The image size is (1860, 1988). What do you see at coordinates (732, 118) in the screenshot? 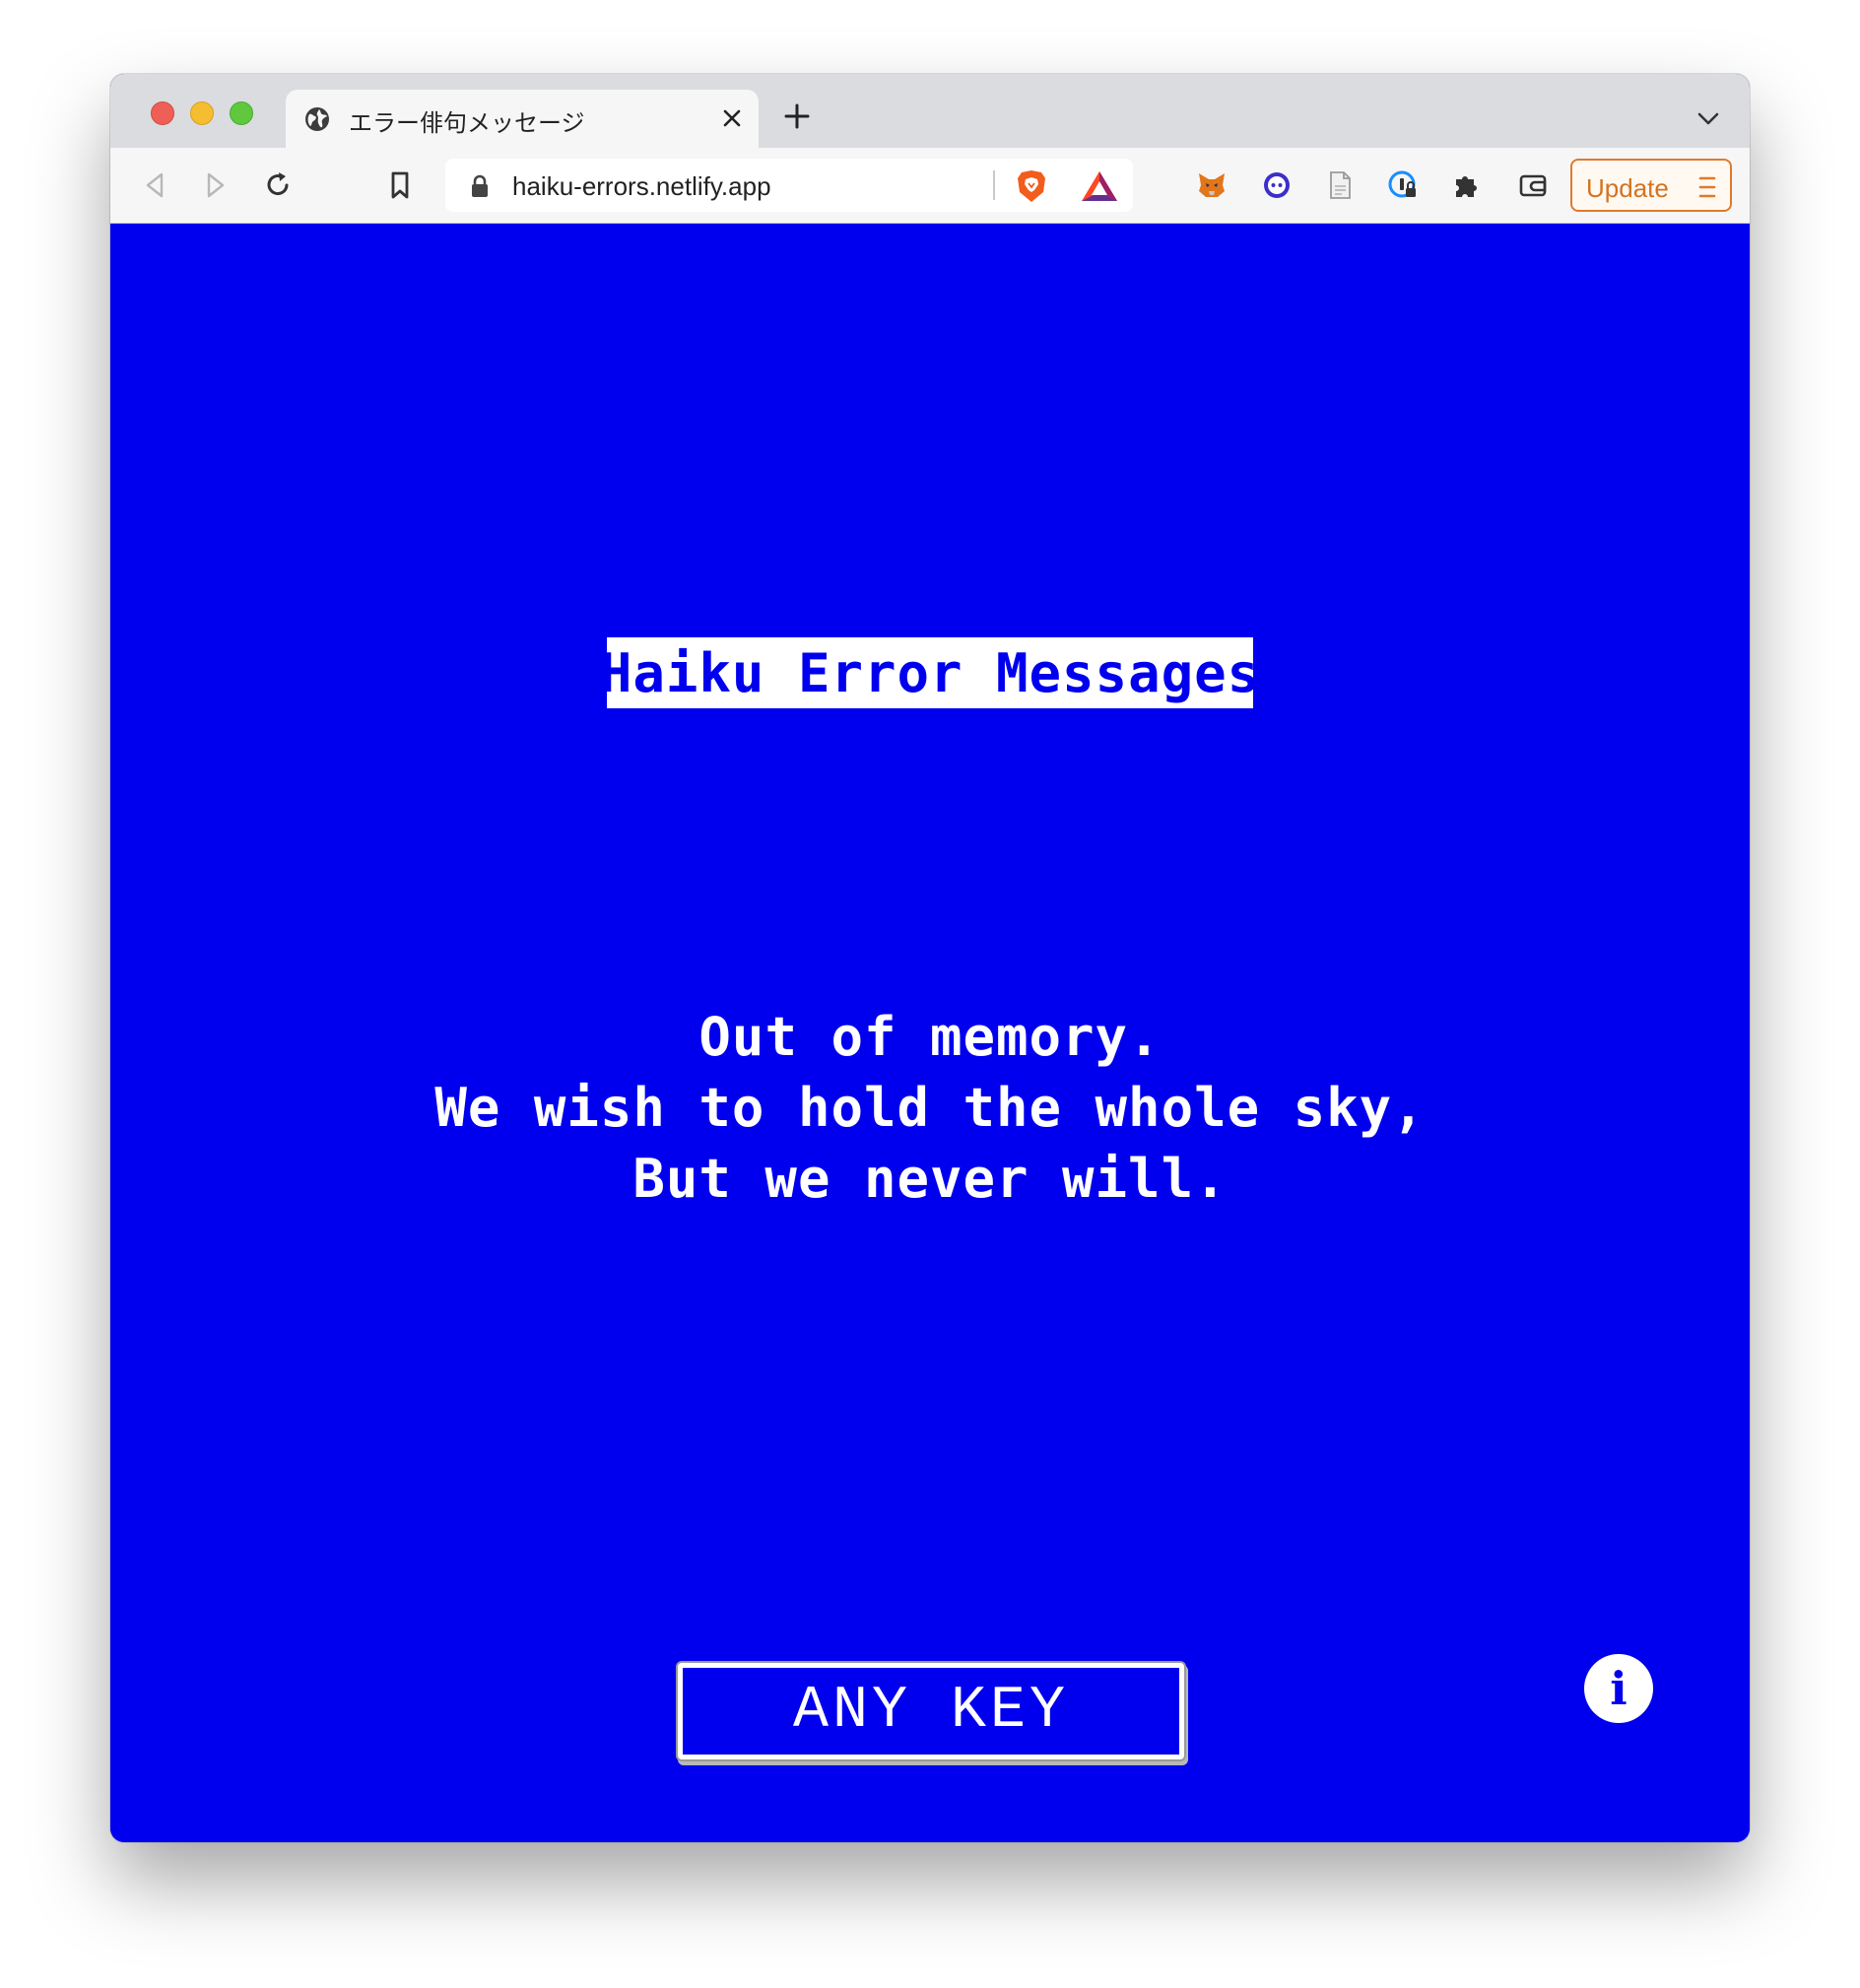
I see `close-tab-icon` at bounding box center [732, 118].